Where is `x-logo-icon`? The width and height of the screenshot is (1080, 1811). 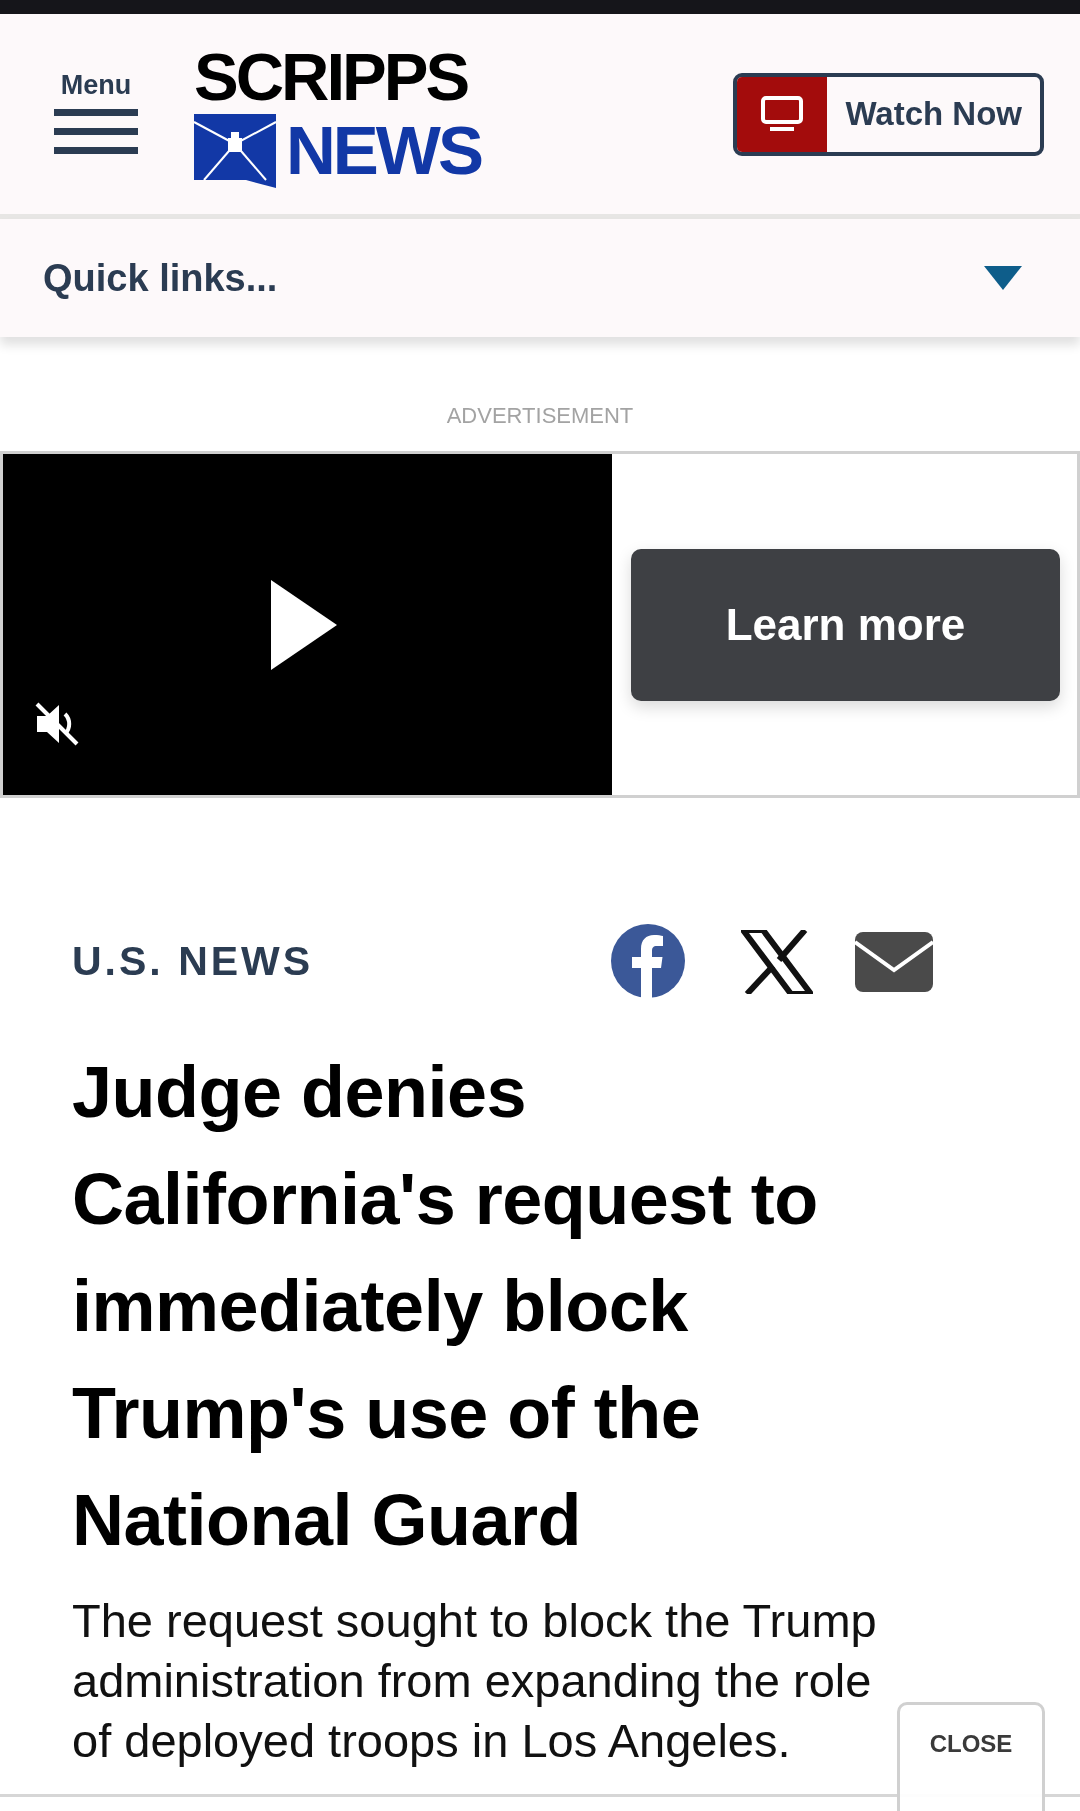
x-logo-icon is located at coordinates (777, 961).